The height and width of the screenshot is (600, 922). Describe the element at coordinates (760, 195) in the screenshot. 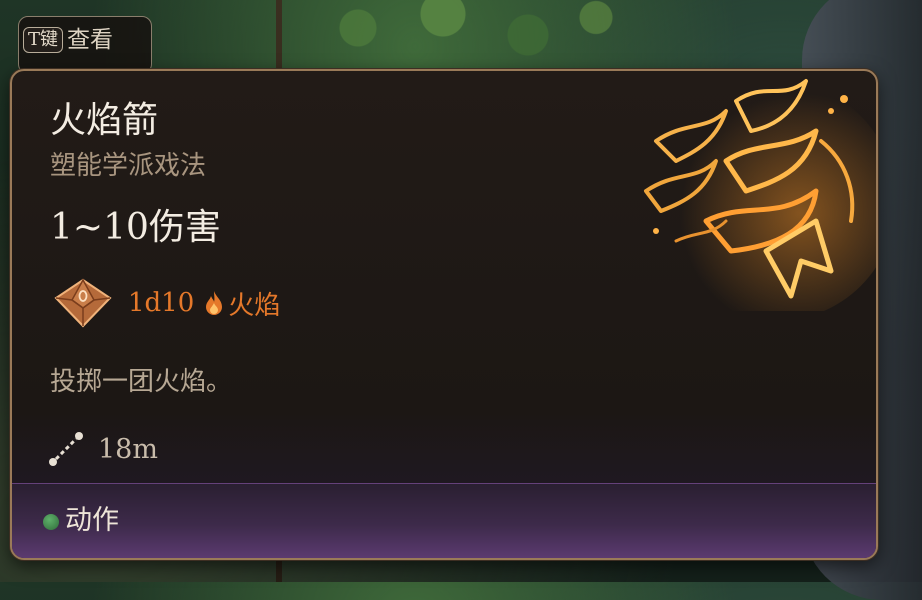

I see `fire-bolt-art-icon` at that location.